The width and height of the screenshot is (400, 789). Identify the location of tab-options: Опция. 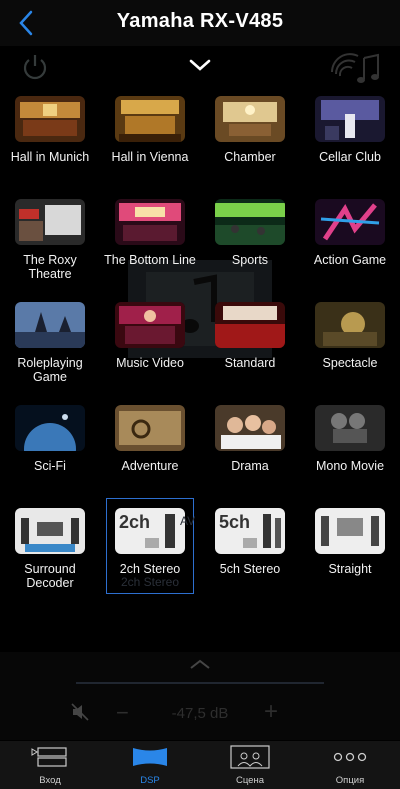
(350, 765).